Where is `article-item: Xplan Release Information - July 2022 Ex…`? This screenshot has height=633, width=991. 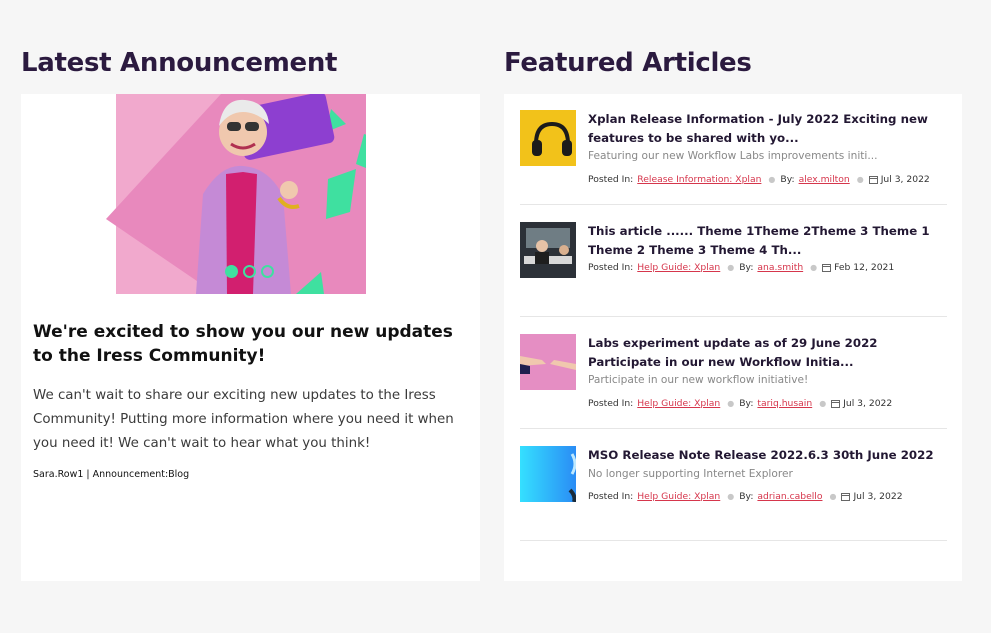
article-item: Xplan Release Information - July 2022 Ex… is located at coordinates (733, 157).